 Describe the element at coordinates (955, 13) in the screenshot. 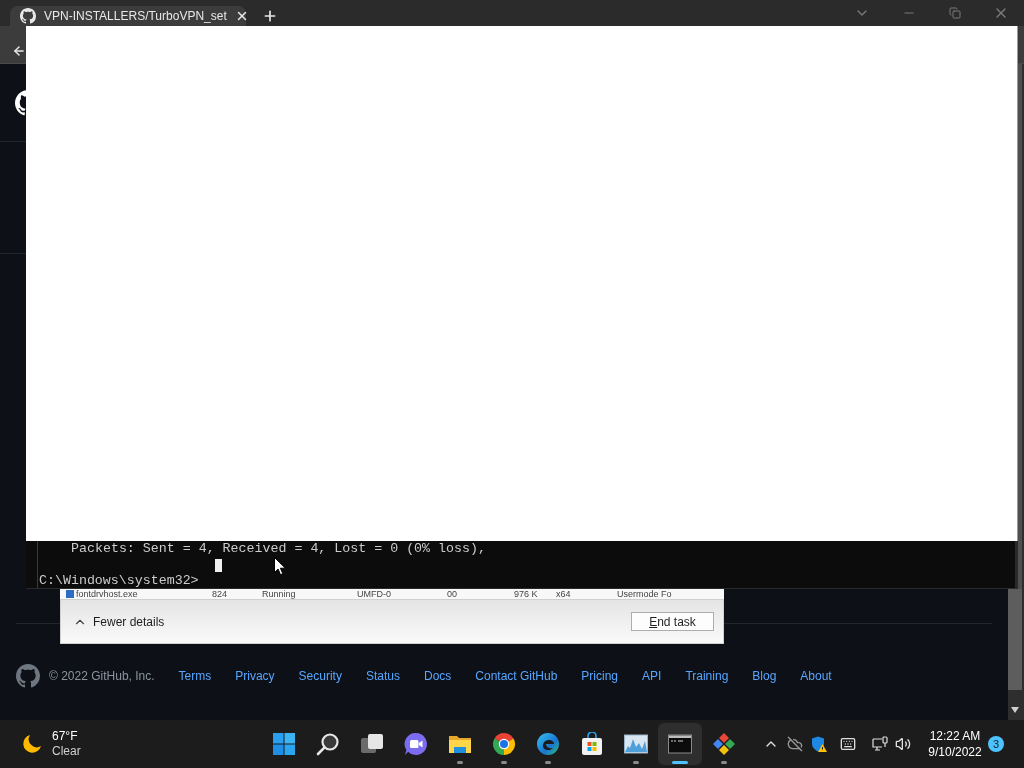

I see `restore-icon` at that location.